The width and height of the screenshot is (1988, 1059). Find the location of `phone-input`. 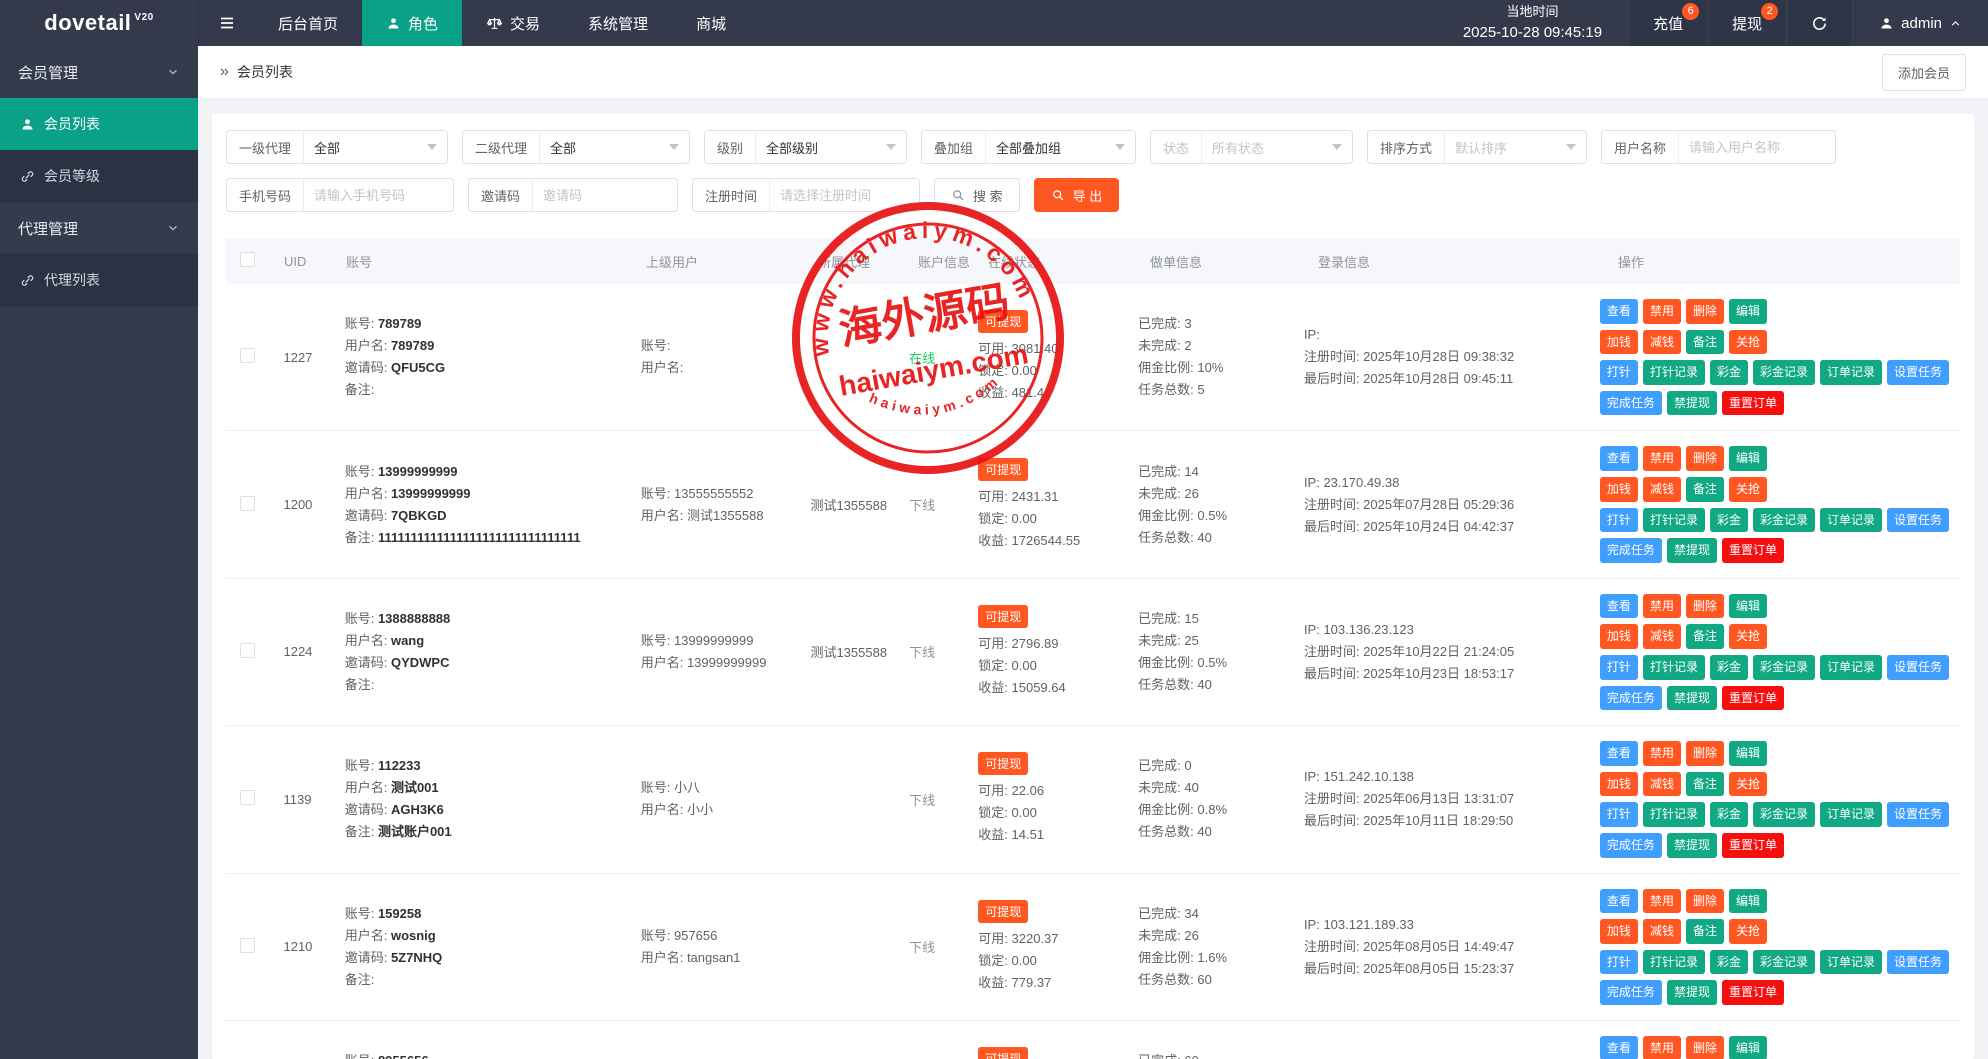

phone-input is located at coordinates (378, 195).